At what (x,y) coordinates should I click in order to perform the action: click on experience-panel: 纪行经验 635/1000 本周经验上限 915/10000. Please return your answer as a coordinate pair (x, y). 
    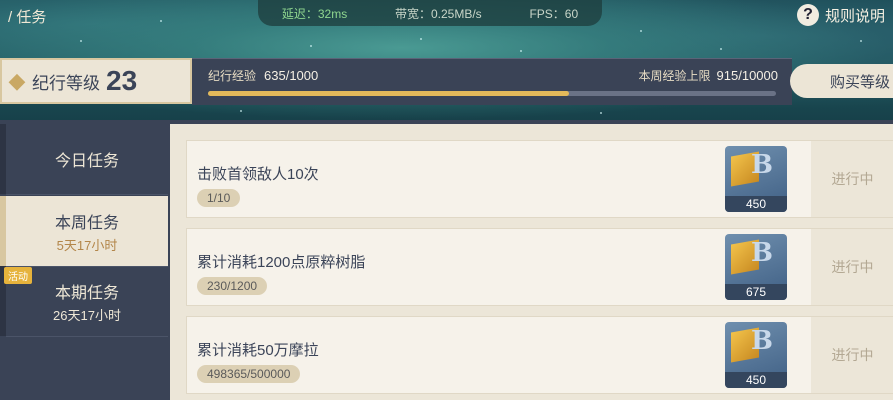
    Looking at the image, I should click on (492, 81).